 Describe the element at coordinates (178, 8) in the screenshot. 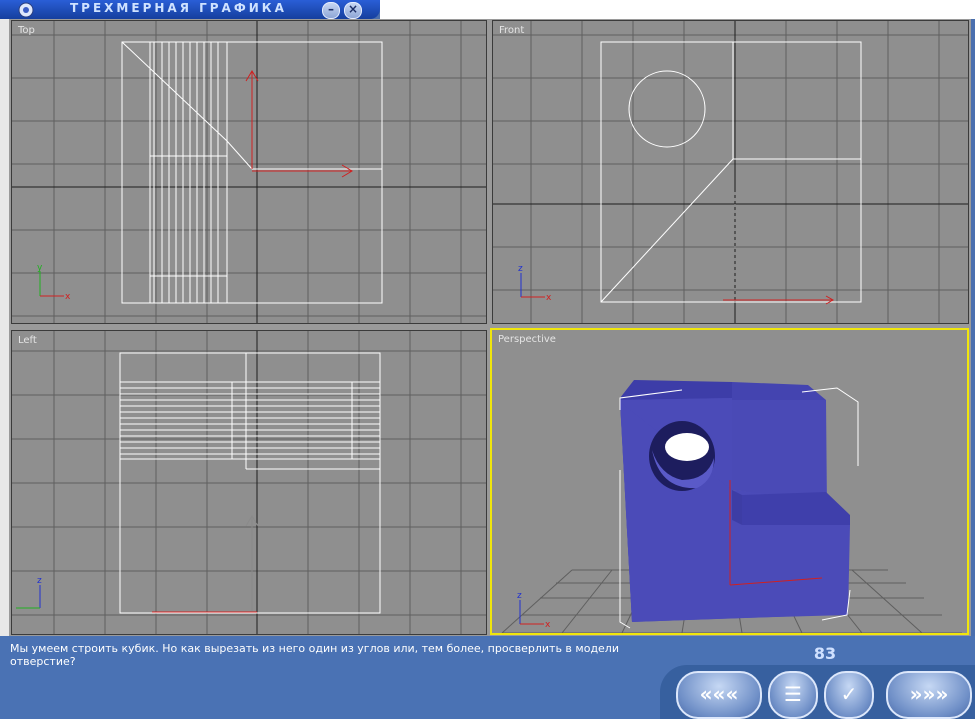

I see `window-title: ТРЕХМЕРНАЯ ГРАФИКА` at that location.